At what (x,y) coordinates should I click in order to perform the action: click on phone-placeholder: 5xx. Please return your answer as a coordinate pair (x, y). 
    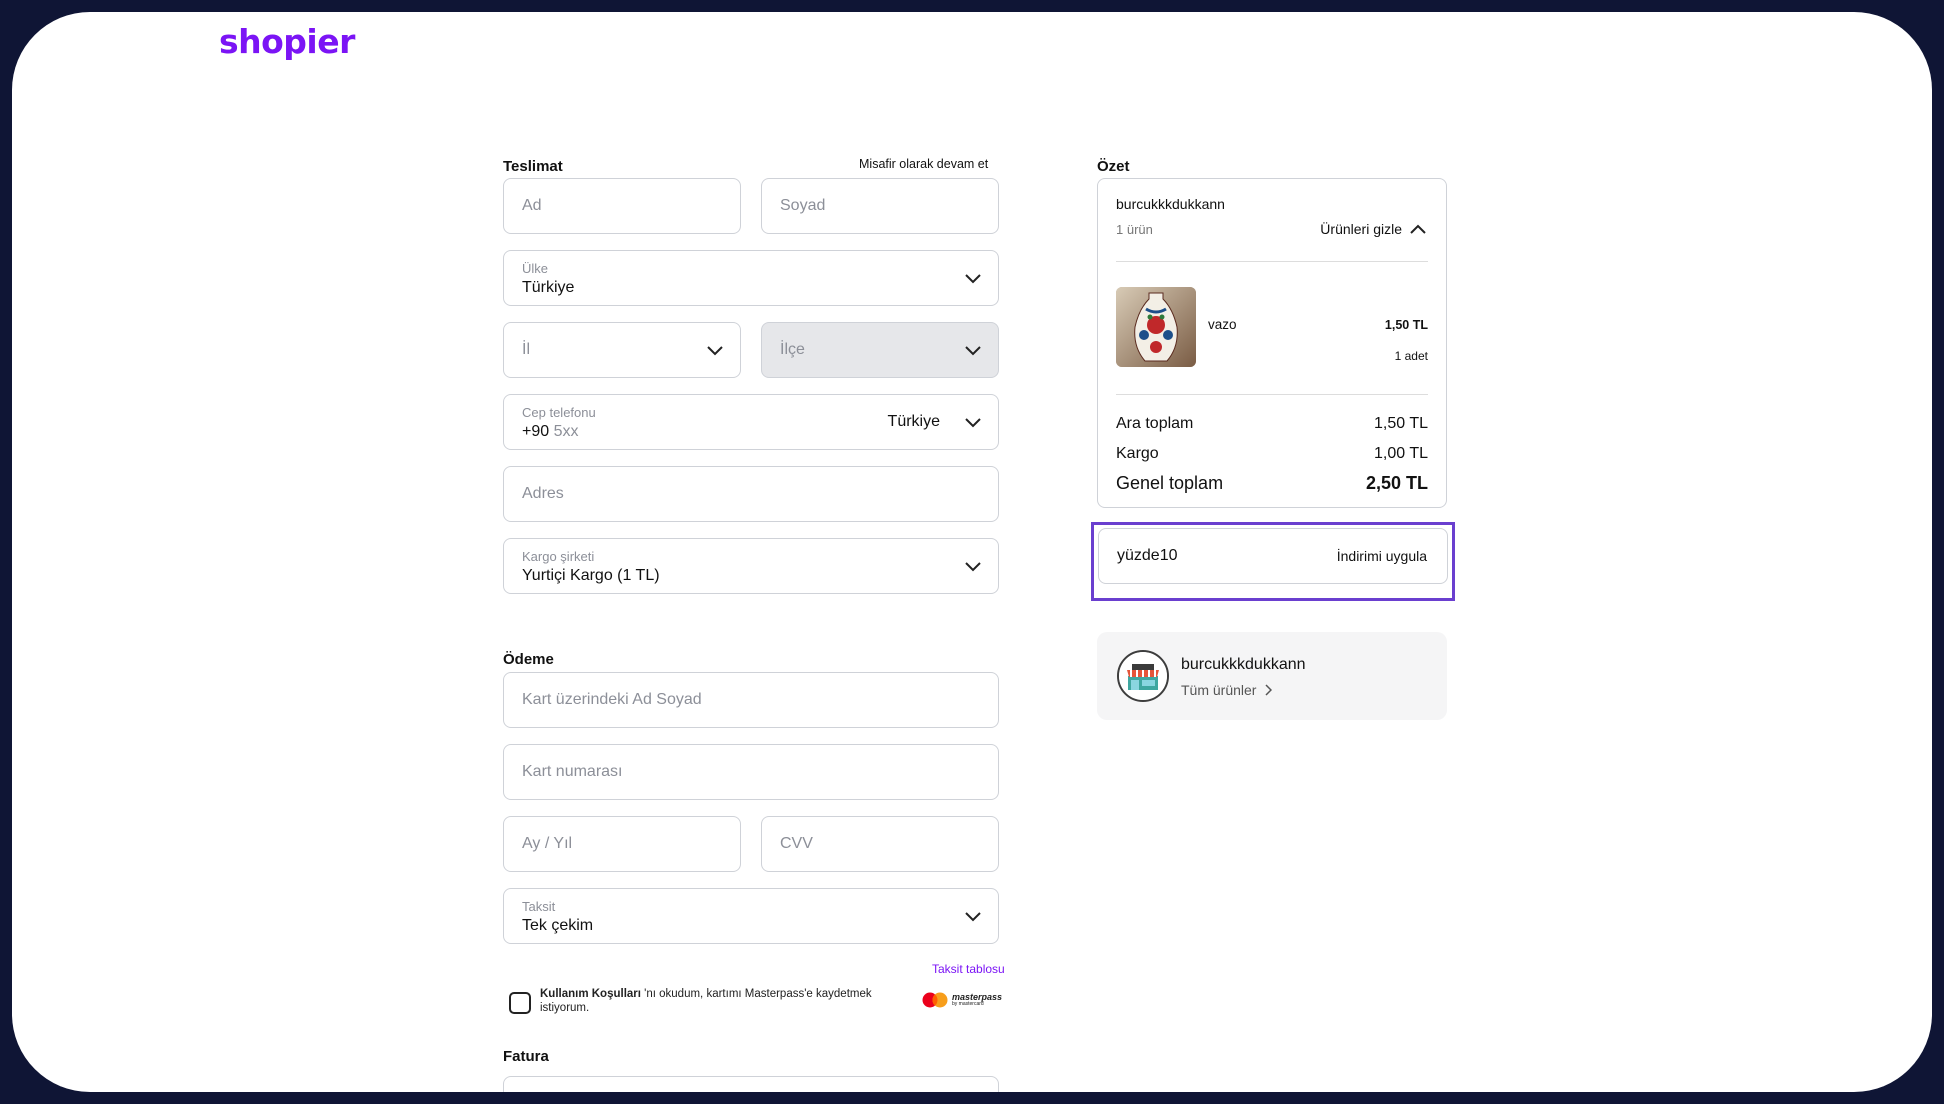
    Looking at the image, I should click on (566, 431).